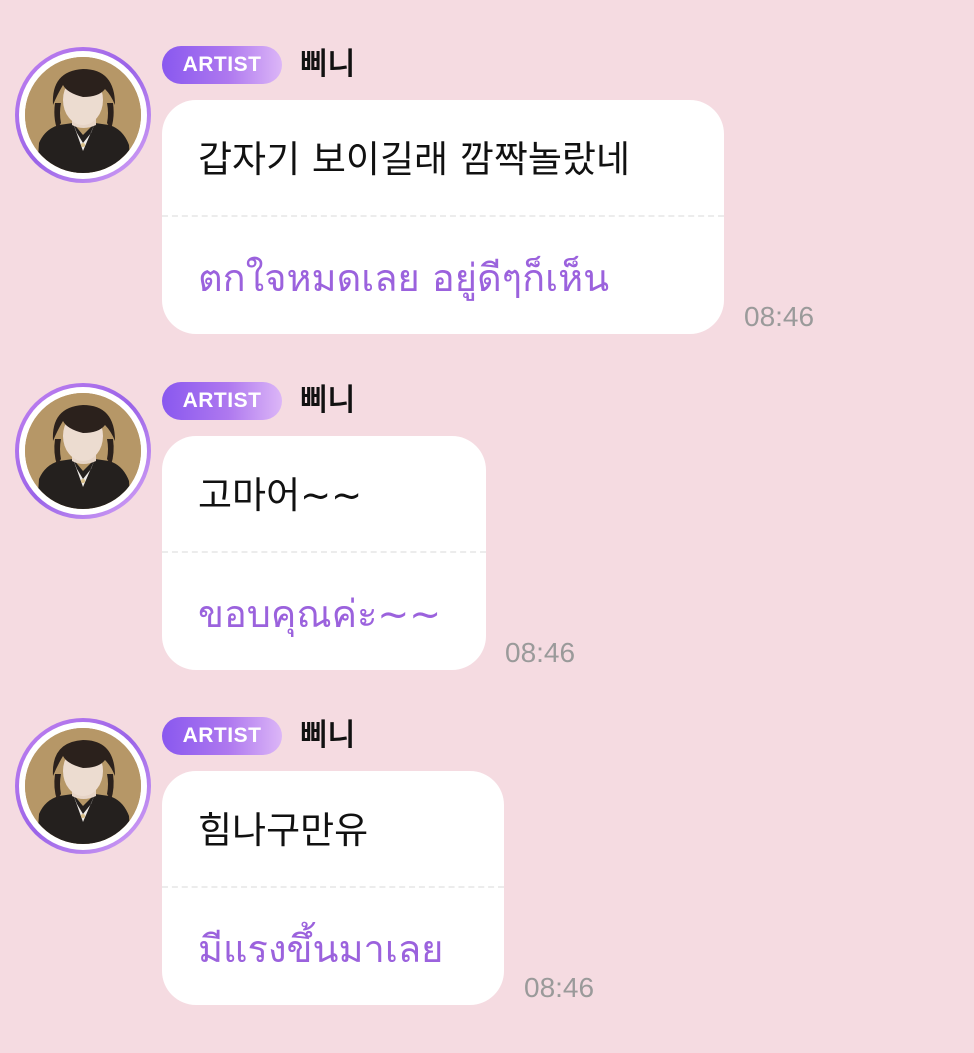 Image resolution: width=974 pixels, height=1053 pixels. I want to click on original-text: 고마어~~, so click(280, 495).